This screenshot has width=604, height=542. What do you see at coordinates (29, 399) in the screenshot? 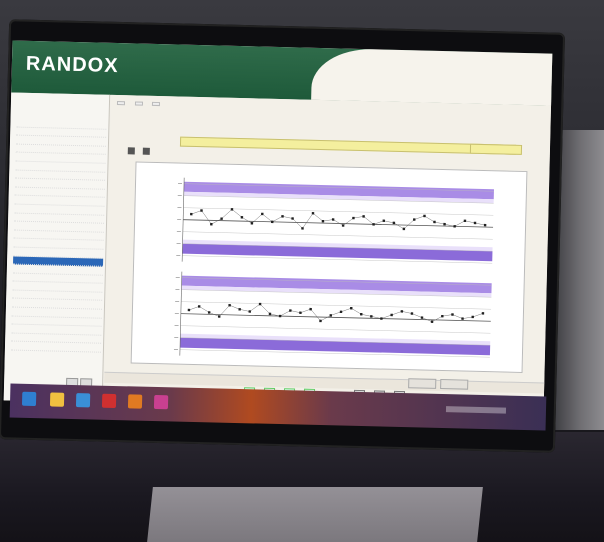
I see `start-icon` at bounding box center [29, 399].